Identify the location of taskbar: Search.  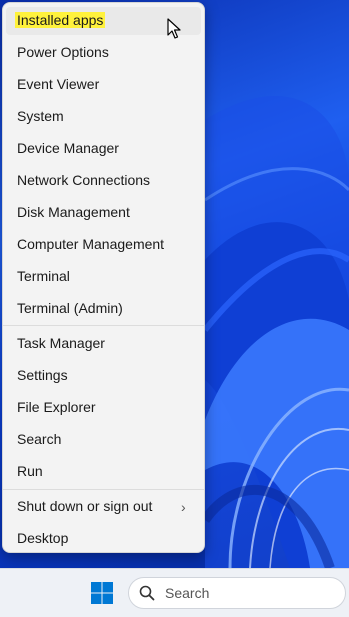
(174, 592).